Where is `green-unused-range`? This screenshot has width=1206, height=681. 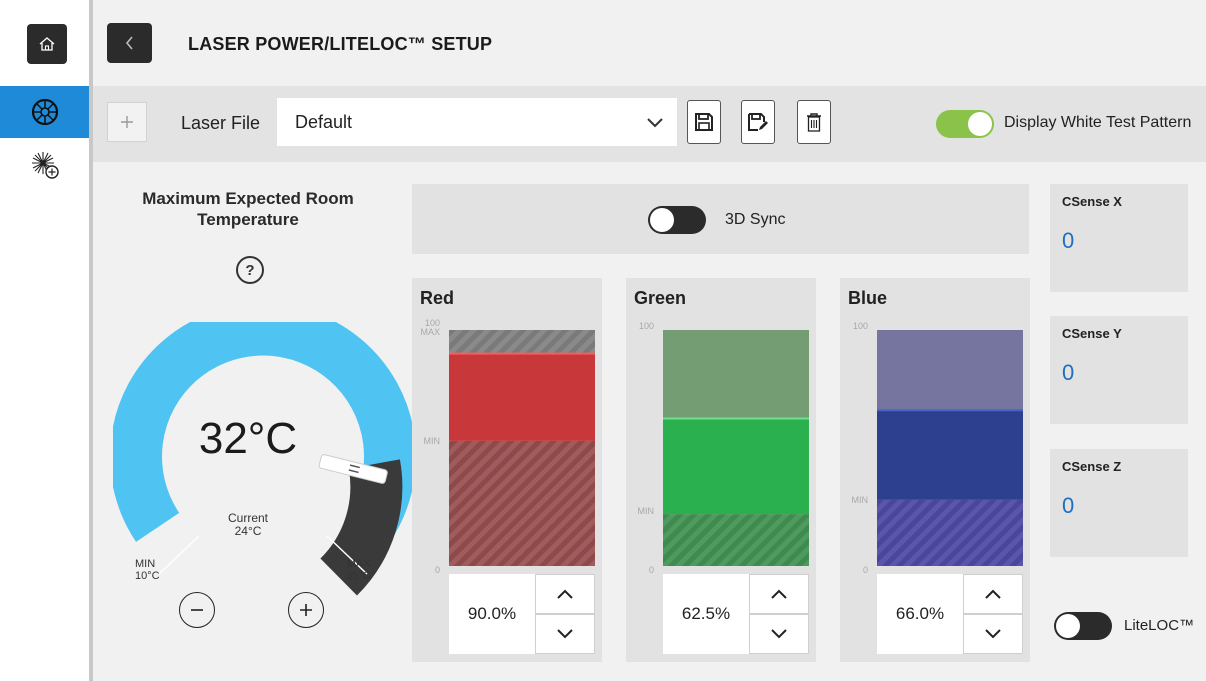
green-unused-range is located at coordinates (736, 374).